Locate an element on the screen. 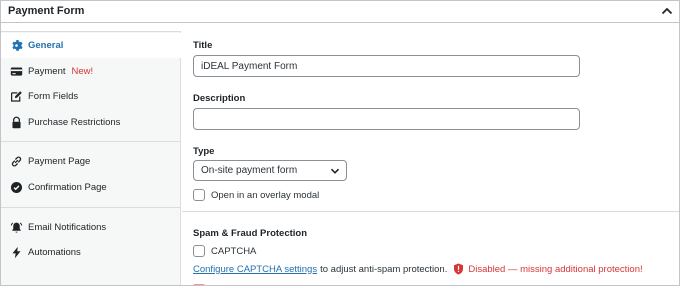  sidebar-item-purchase-restrictions: Purchase Restrictions is located at coordinates (90, 122).